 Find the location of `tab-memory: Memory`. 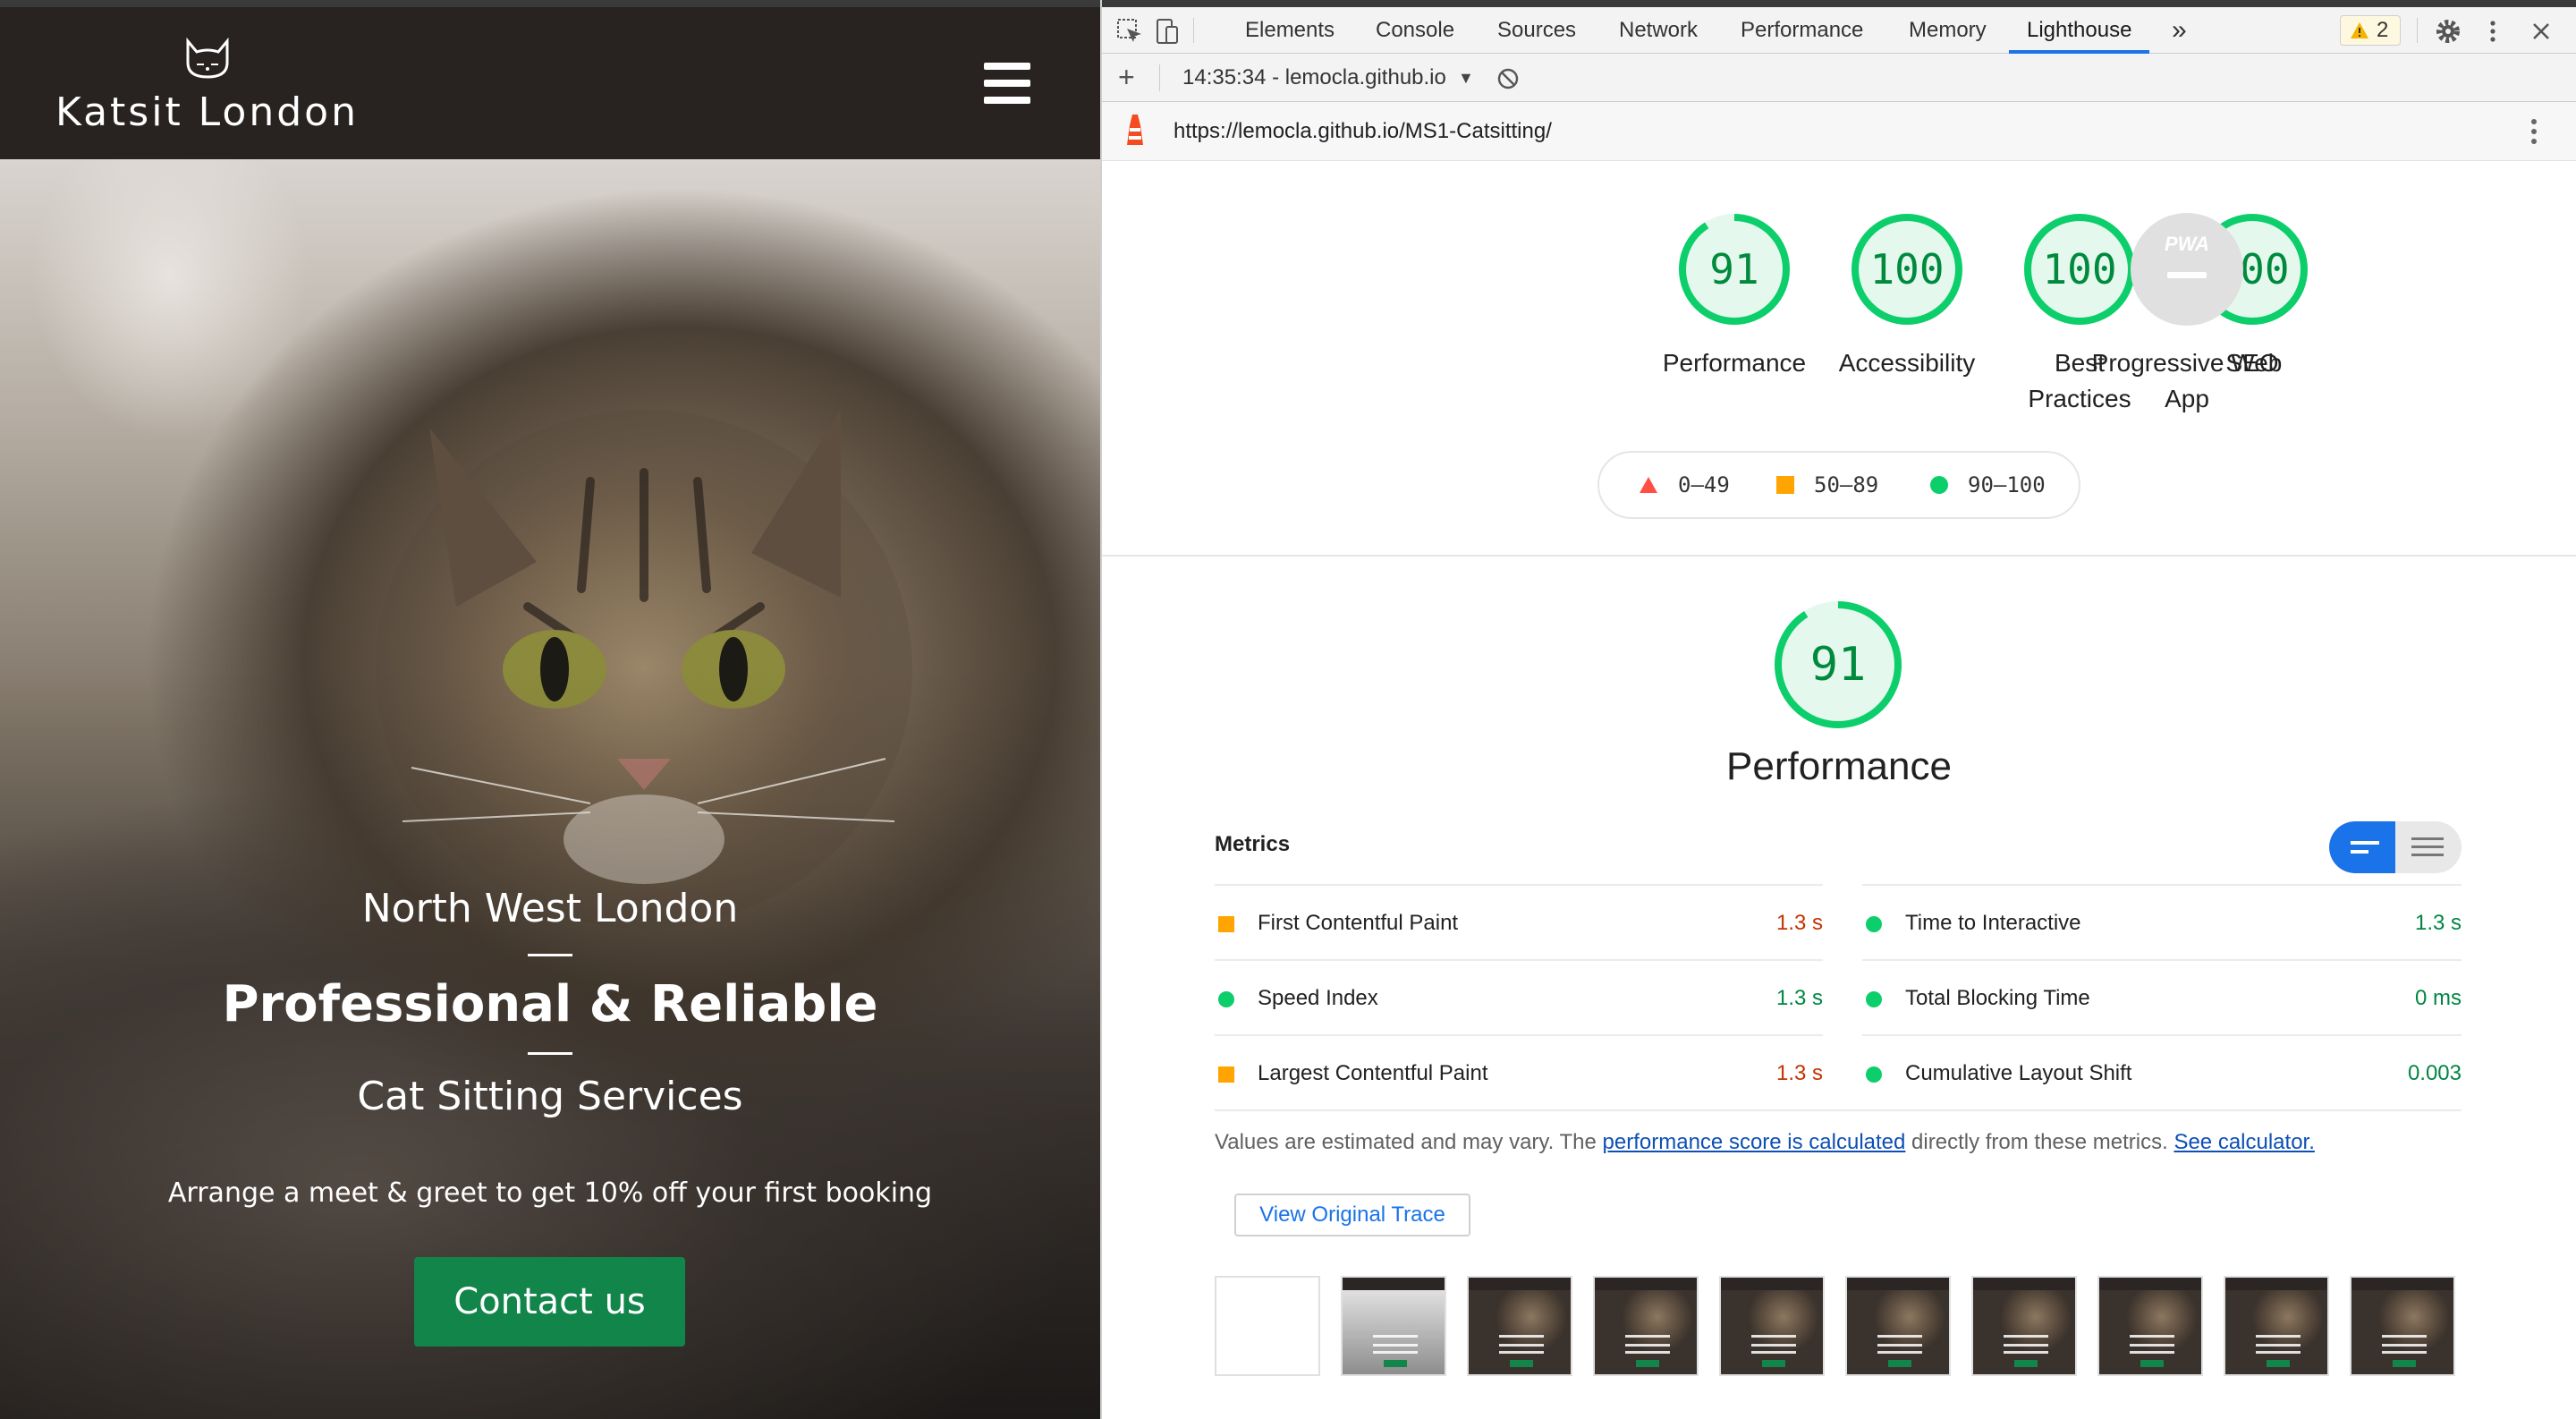

tab-memory: Memory is located at coordinates (1948, 30).